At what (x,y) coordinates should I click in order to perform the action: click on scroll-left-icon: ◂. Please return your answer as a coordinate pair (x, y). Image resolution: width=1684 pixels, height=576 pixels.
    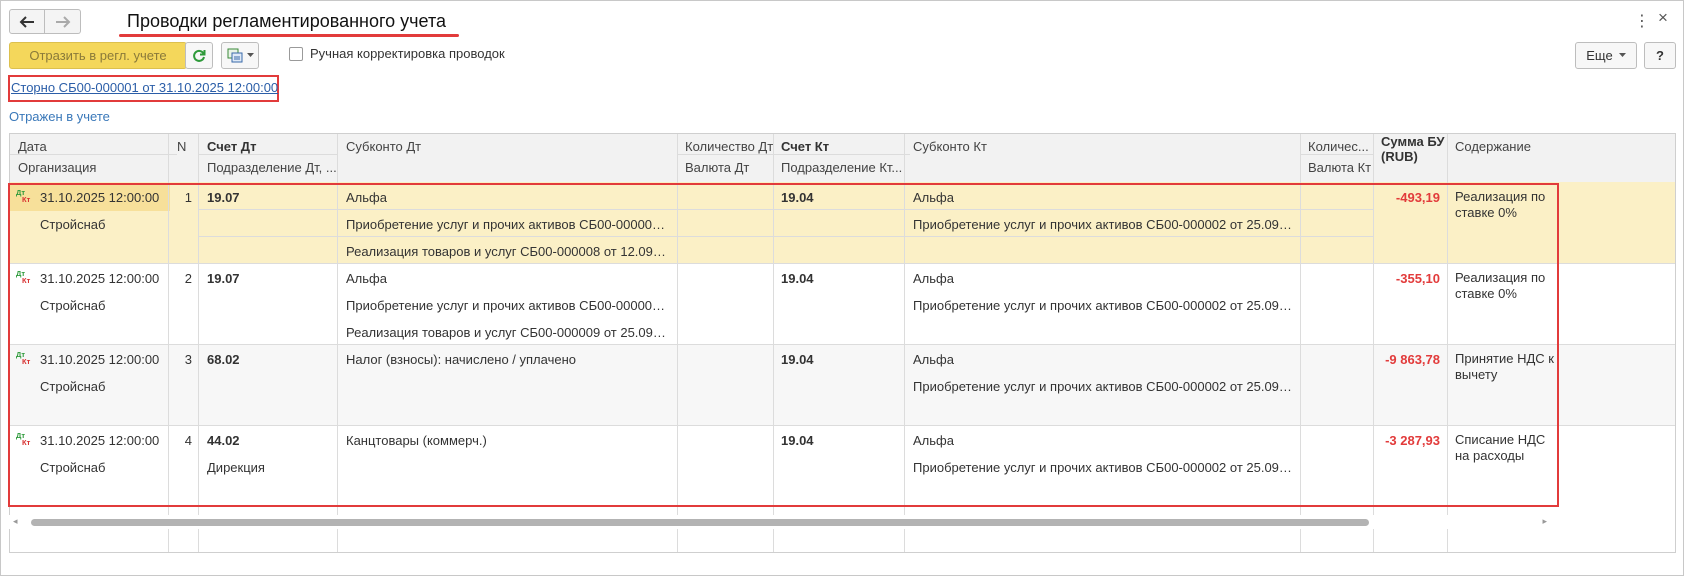
    Looking at the image, I should click on (15, 521).